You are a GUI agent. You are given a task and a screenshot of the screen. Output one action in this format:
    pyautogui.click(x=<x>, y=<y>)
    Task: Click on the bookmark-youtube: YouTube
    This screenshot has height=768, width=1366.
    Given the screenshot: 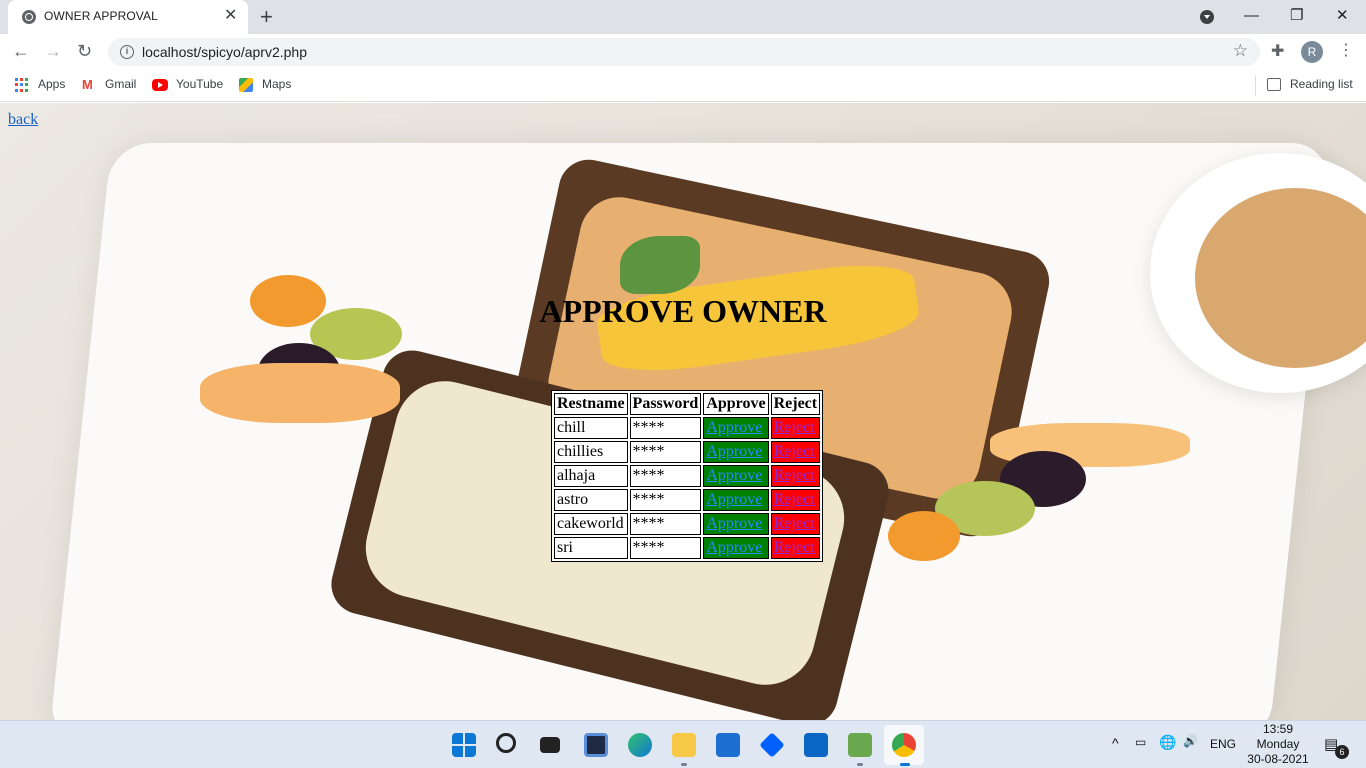 What is the action you would take?
    pyautogui.click(x=199, y=84)
    